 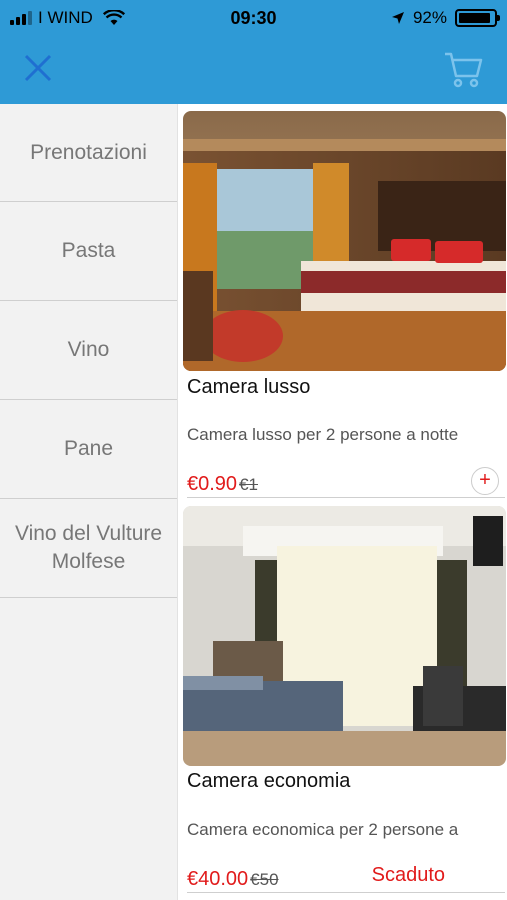 I want to click on sidebar-item-pane: Pane, so click(x=88, y=449).